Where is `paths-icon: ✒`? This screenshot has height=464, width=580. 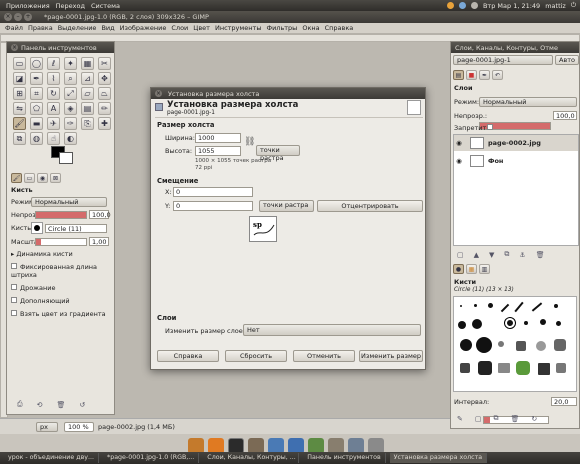 paths-icon: ✒ is located at coordinates (36, 78).